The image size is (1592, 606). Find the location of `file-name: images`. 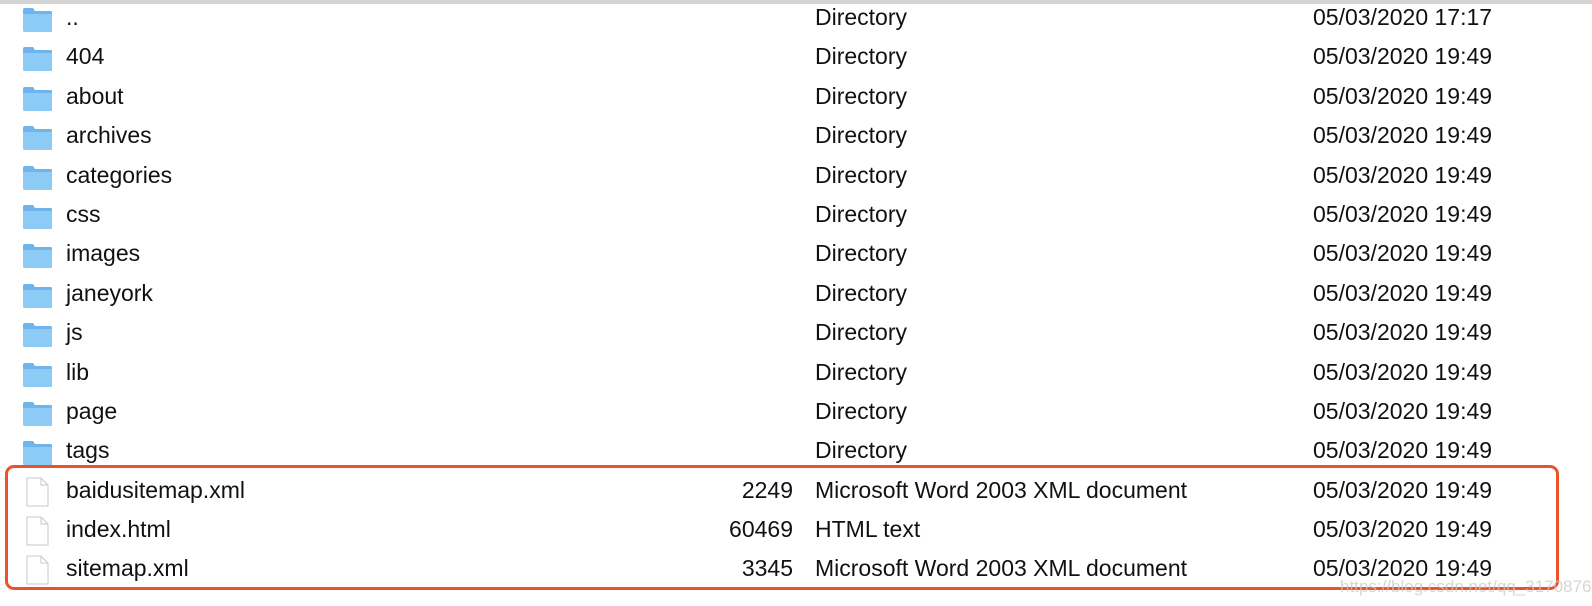

file-name: images is located at coordinates (103, 253).